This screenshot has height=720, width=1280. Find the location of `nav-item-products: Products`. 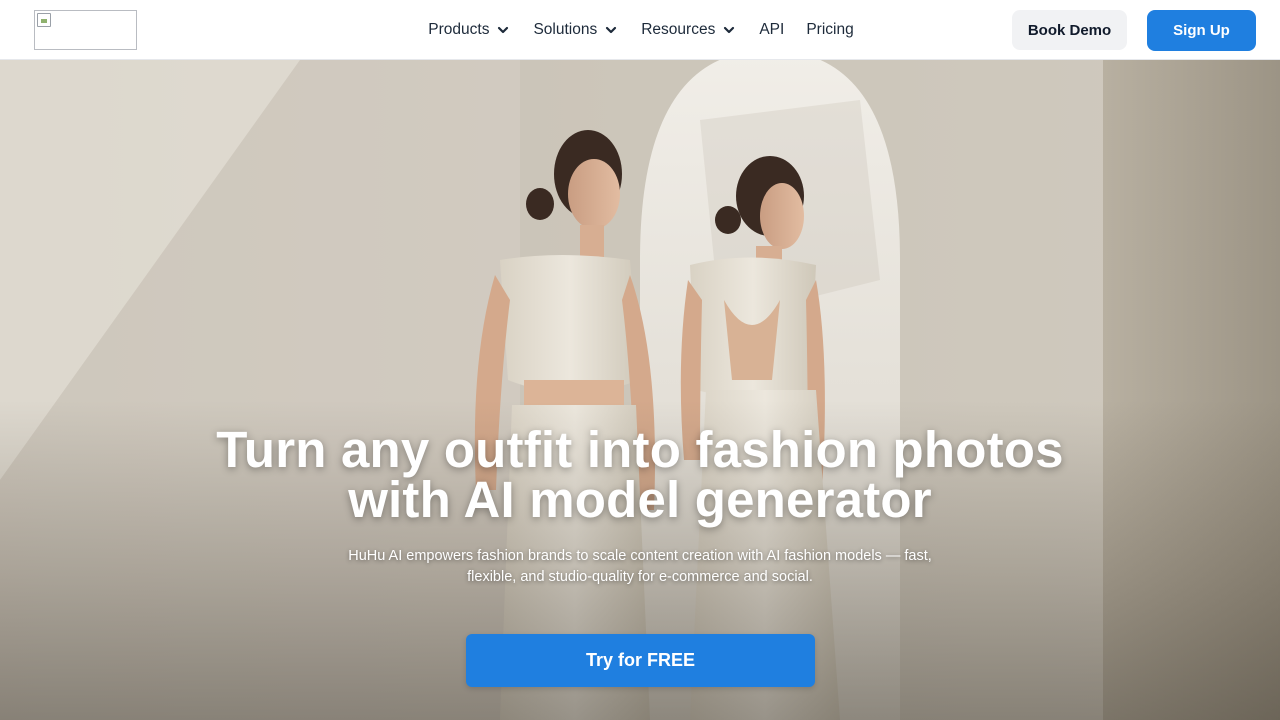

nav-item-products: Products is located at coordinates (469, 30).